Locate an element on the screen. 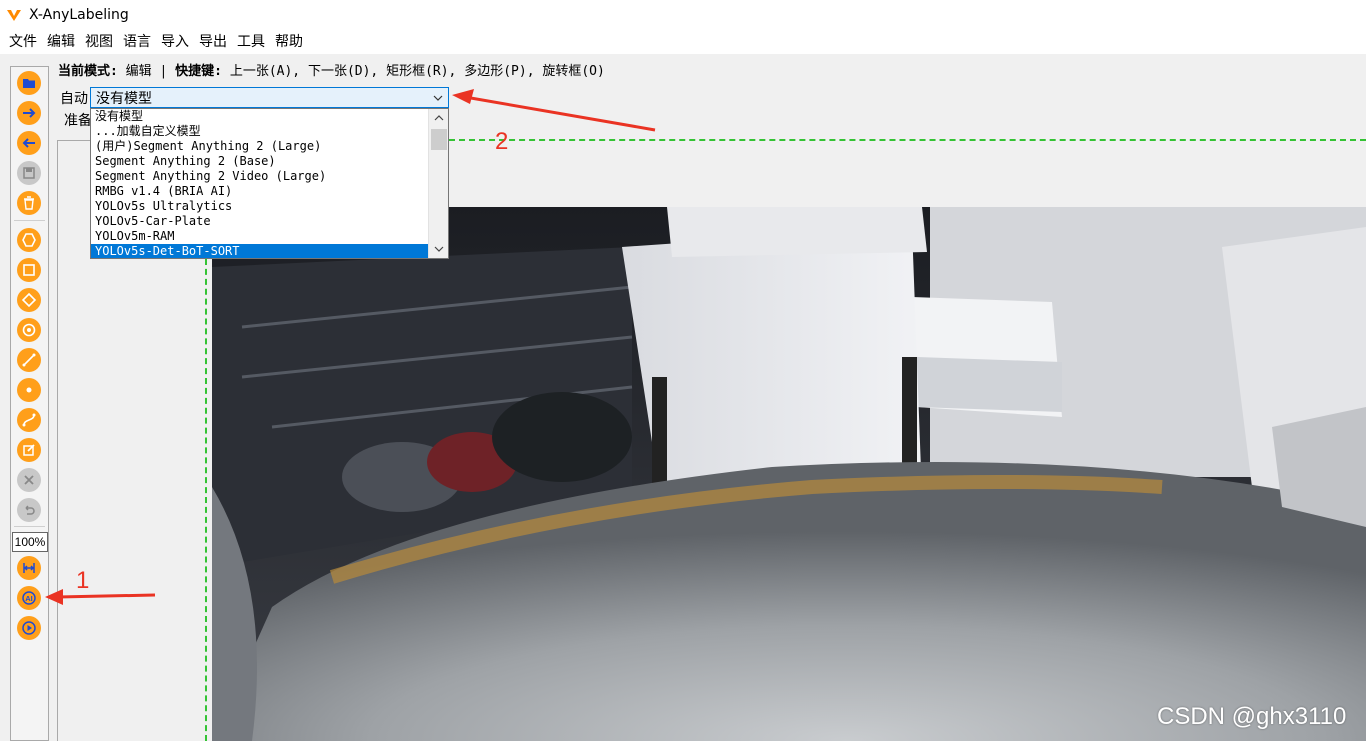  menu-edit: 编辑 is located at coordinates (61, 42).